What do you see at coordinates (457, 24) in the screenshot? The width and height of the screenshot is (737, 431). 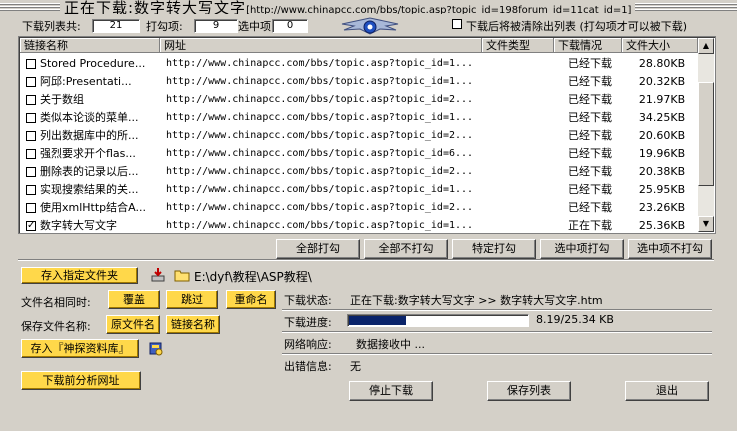 I see `clear-after-download-checkbox` at bounding box center [457, 24].